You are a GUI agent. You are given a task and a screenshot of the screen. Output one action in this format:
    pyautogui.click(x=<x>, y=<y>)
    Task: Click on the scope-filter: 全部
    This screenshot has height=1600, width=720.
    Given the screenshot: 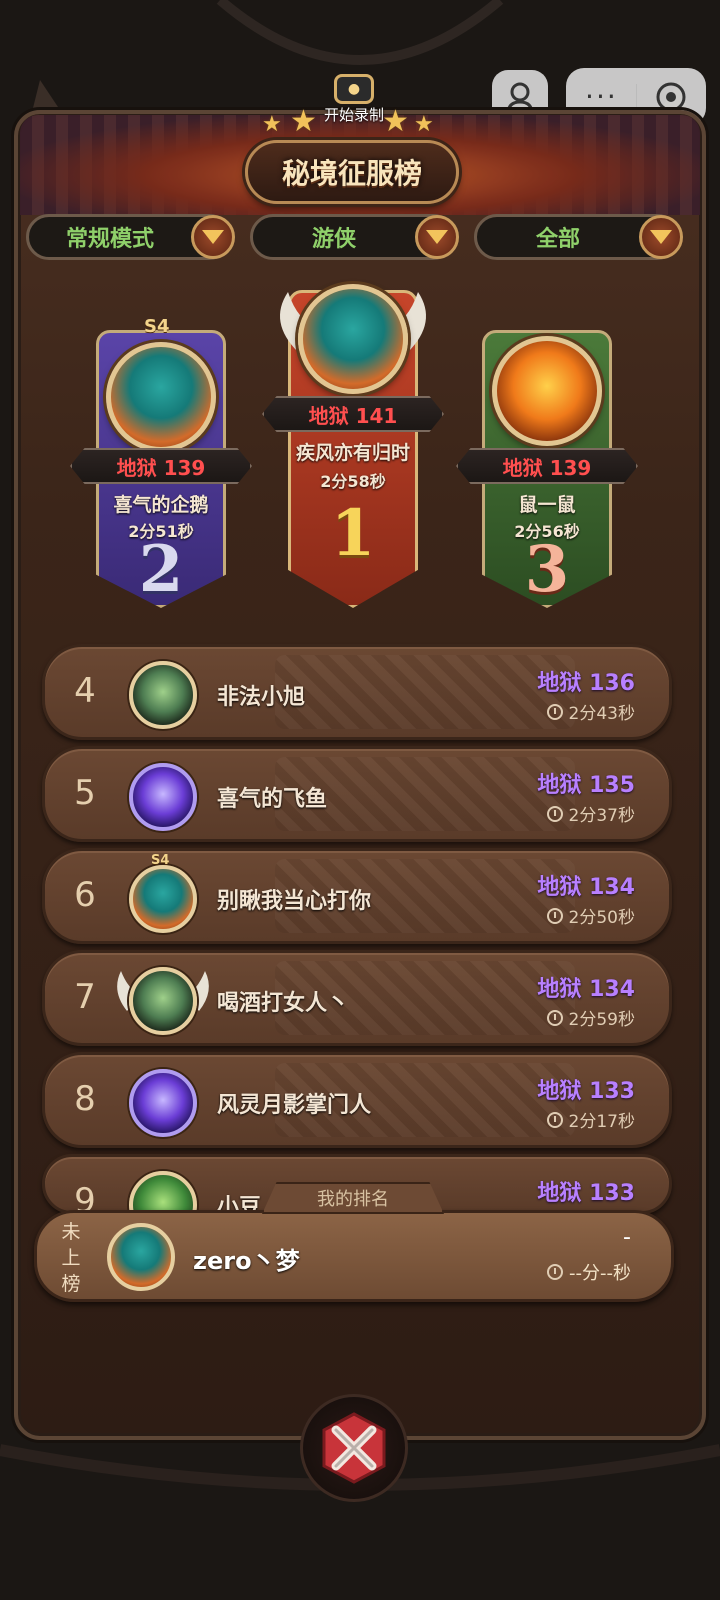 What is the action you would take?
    pyautogui.click(x=578, y=237)
    